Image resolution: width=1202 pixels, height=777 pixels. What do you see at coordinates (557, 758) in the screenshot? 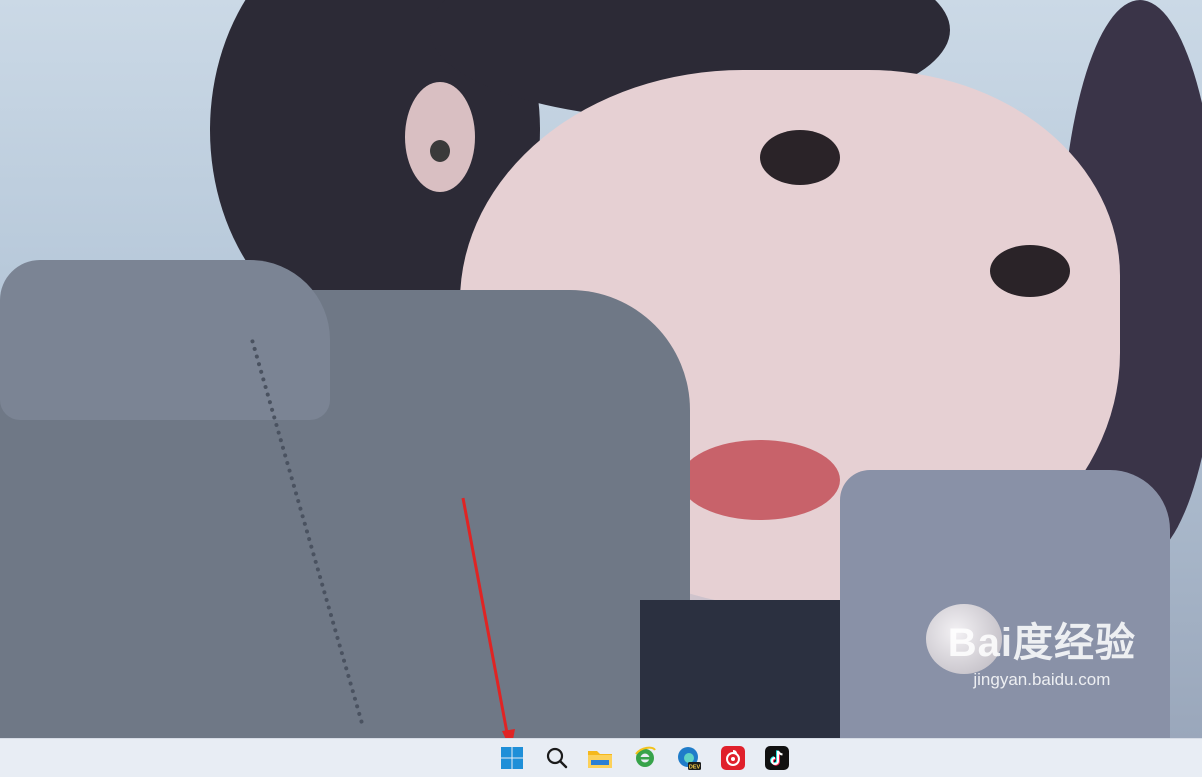
I see `search-icon` at bounding box center [557, 758].